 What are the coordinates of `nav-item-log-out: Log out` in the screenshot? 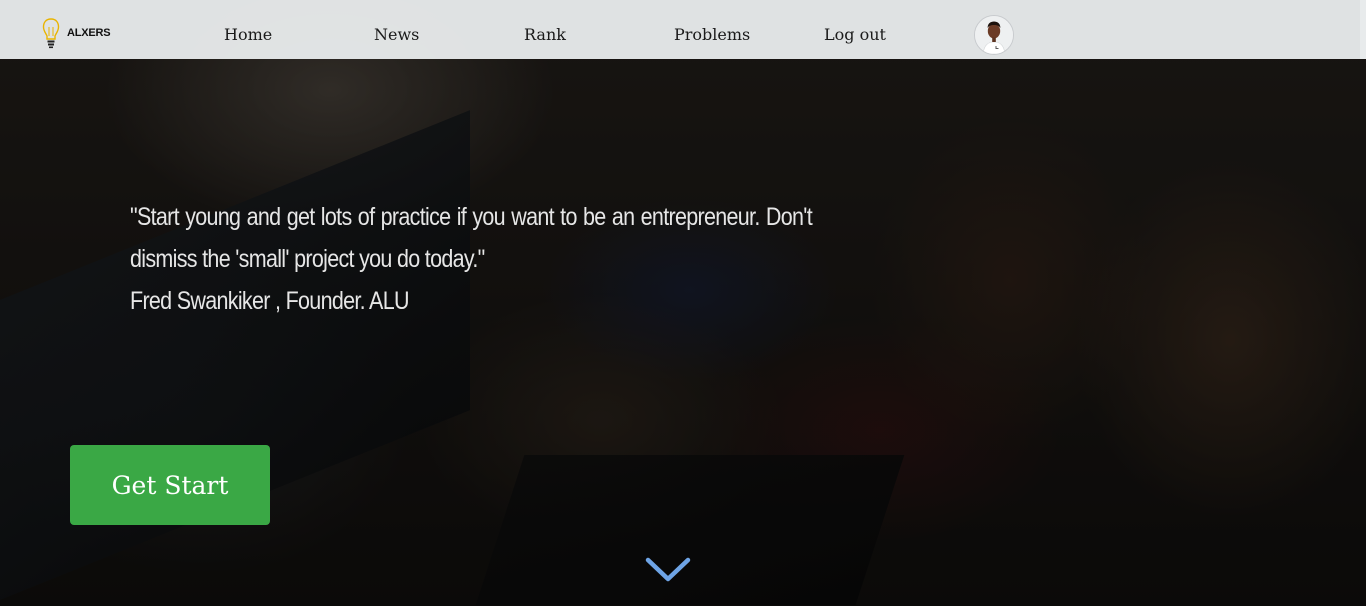 It's located at (855, 35).